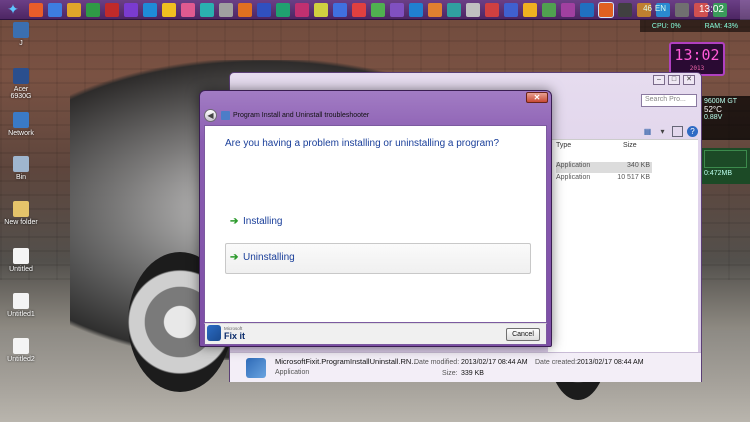  Describe the element at coordinates (677, 131) in the screenshot. I see `preview-pane-icon` at that location.